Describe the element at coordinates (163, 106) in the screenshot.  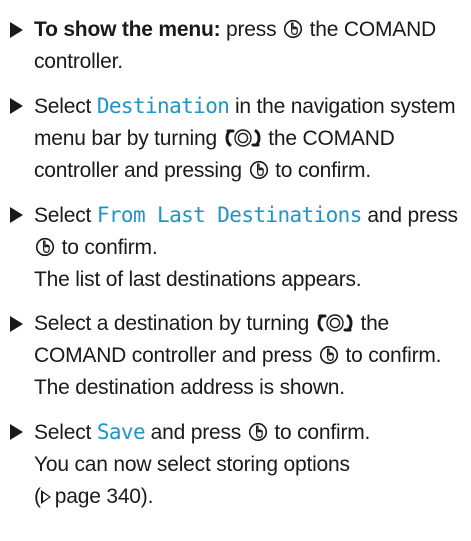
I see `menu-item-destination: Destination` at that location.